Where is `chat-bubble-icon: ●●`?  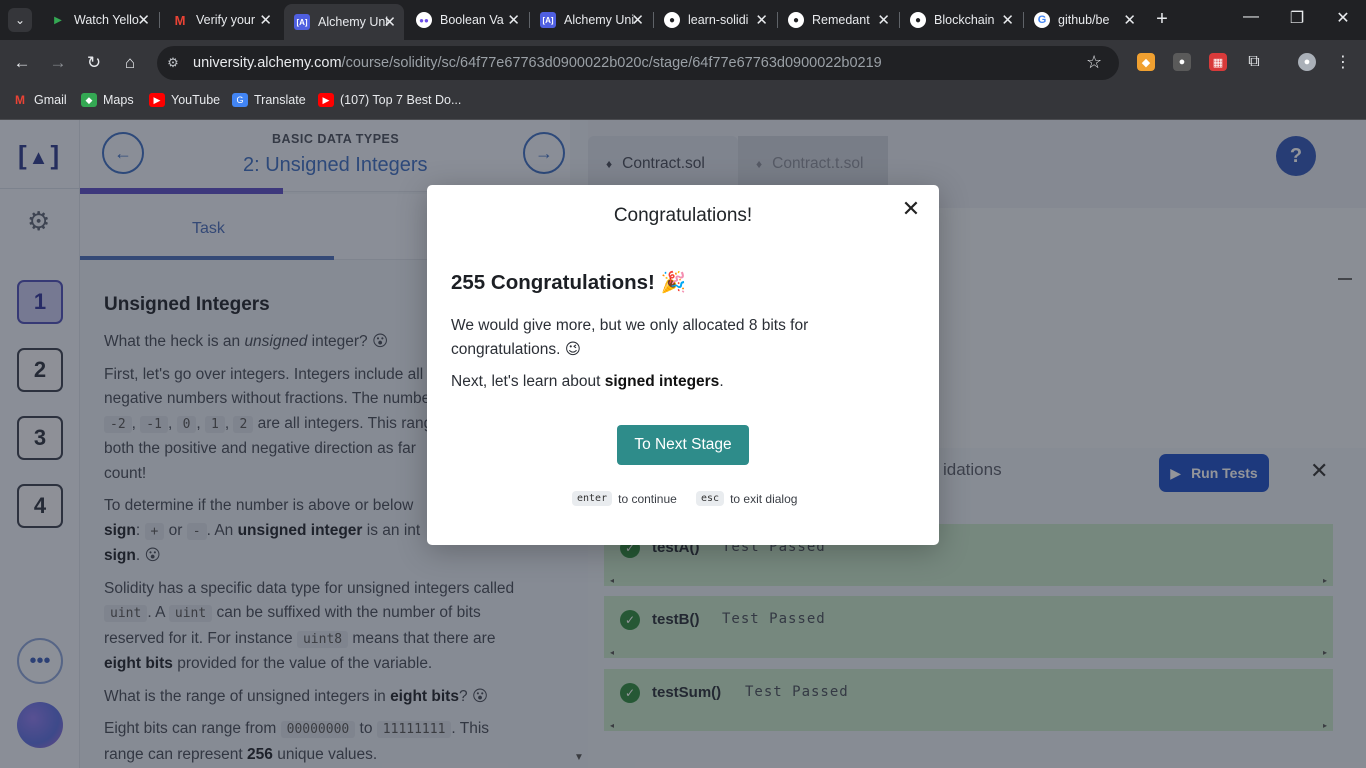
chat-bubble-icon: ●● is located at coordinates (424, 20).